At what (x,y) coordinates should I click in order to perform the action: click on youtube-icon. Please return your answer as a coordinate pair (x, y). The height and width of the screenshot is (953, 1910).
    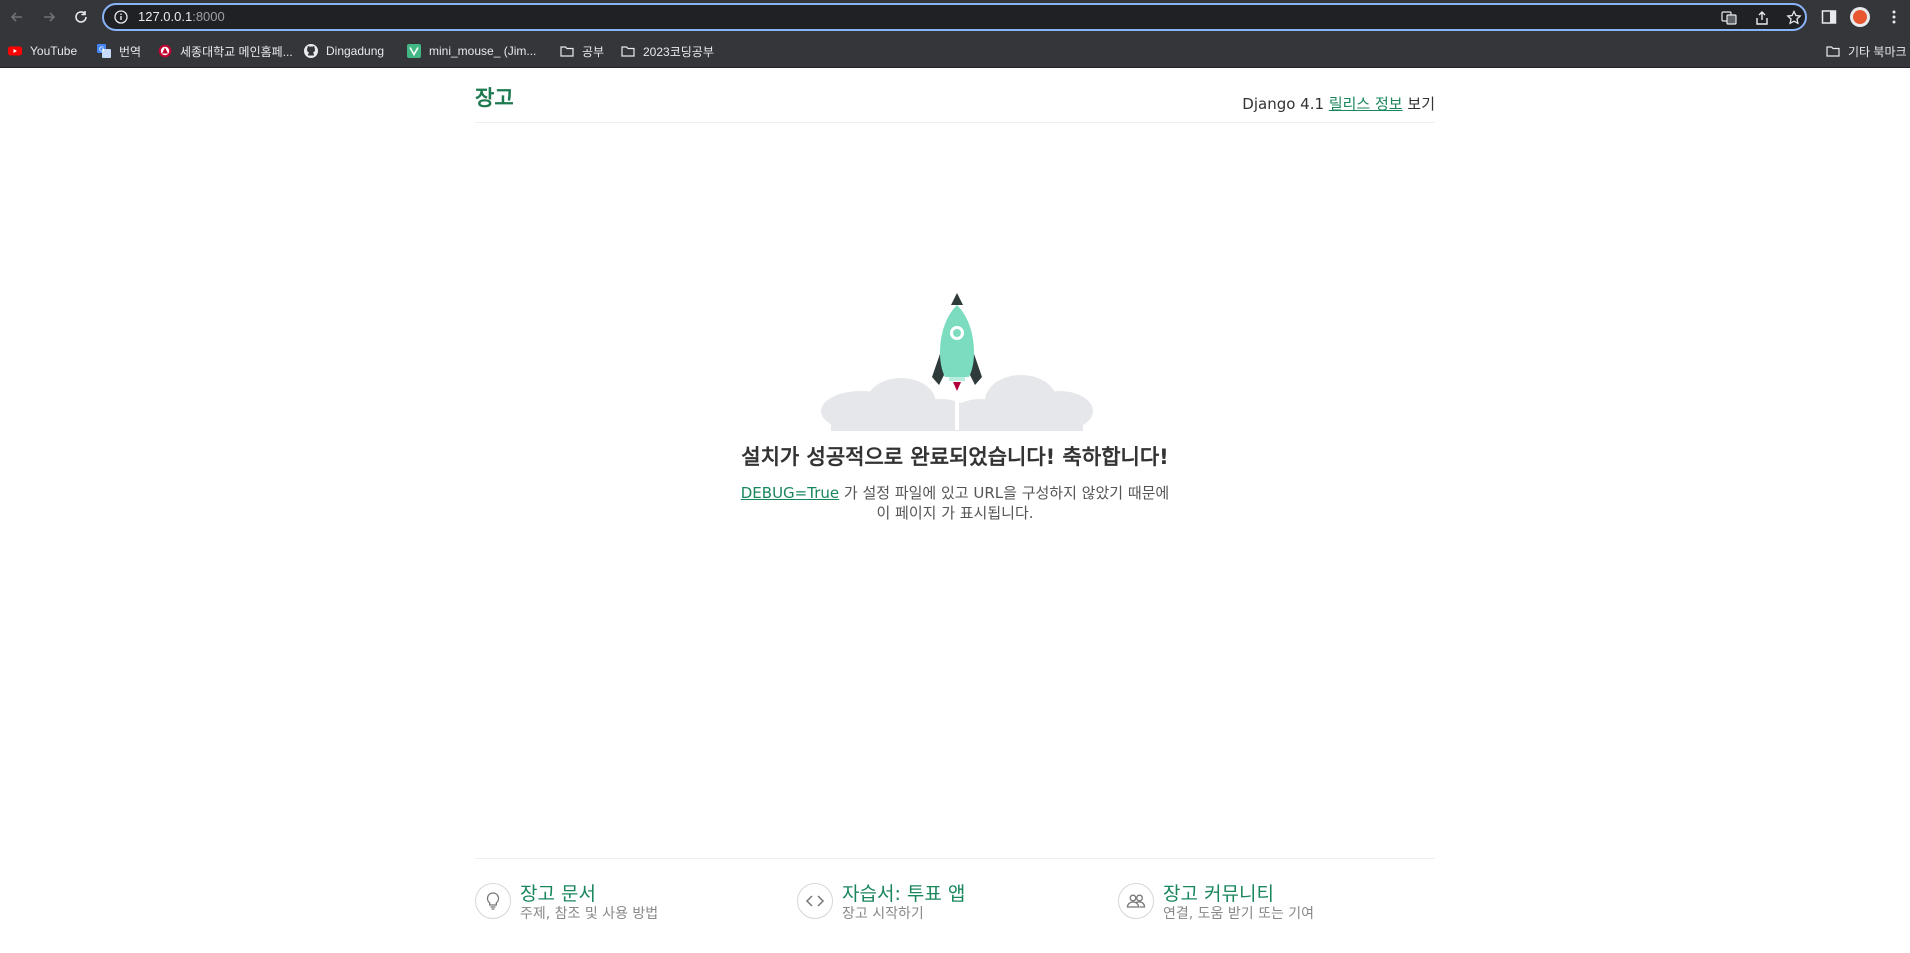
    Looking at the image, I should click on (15, 51).